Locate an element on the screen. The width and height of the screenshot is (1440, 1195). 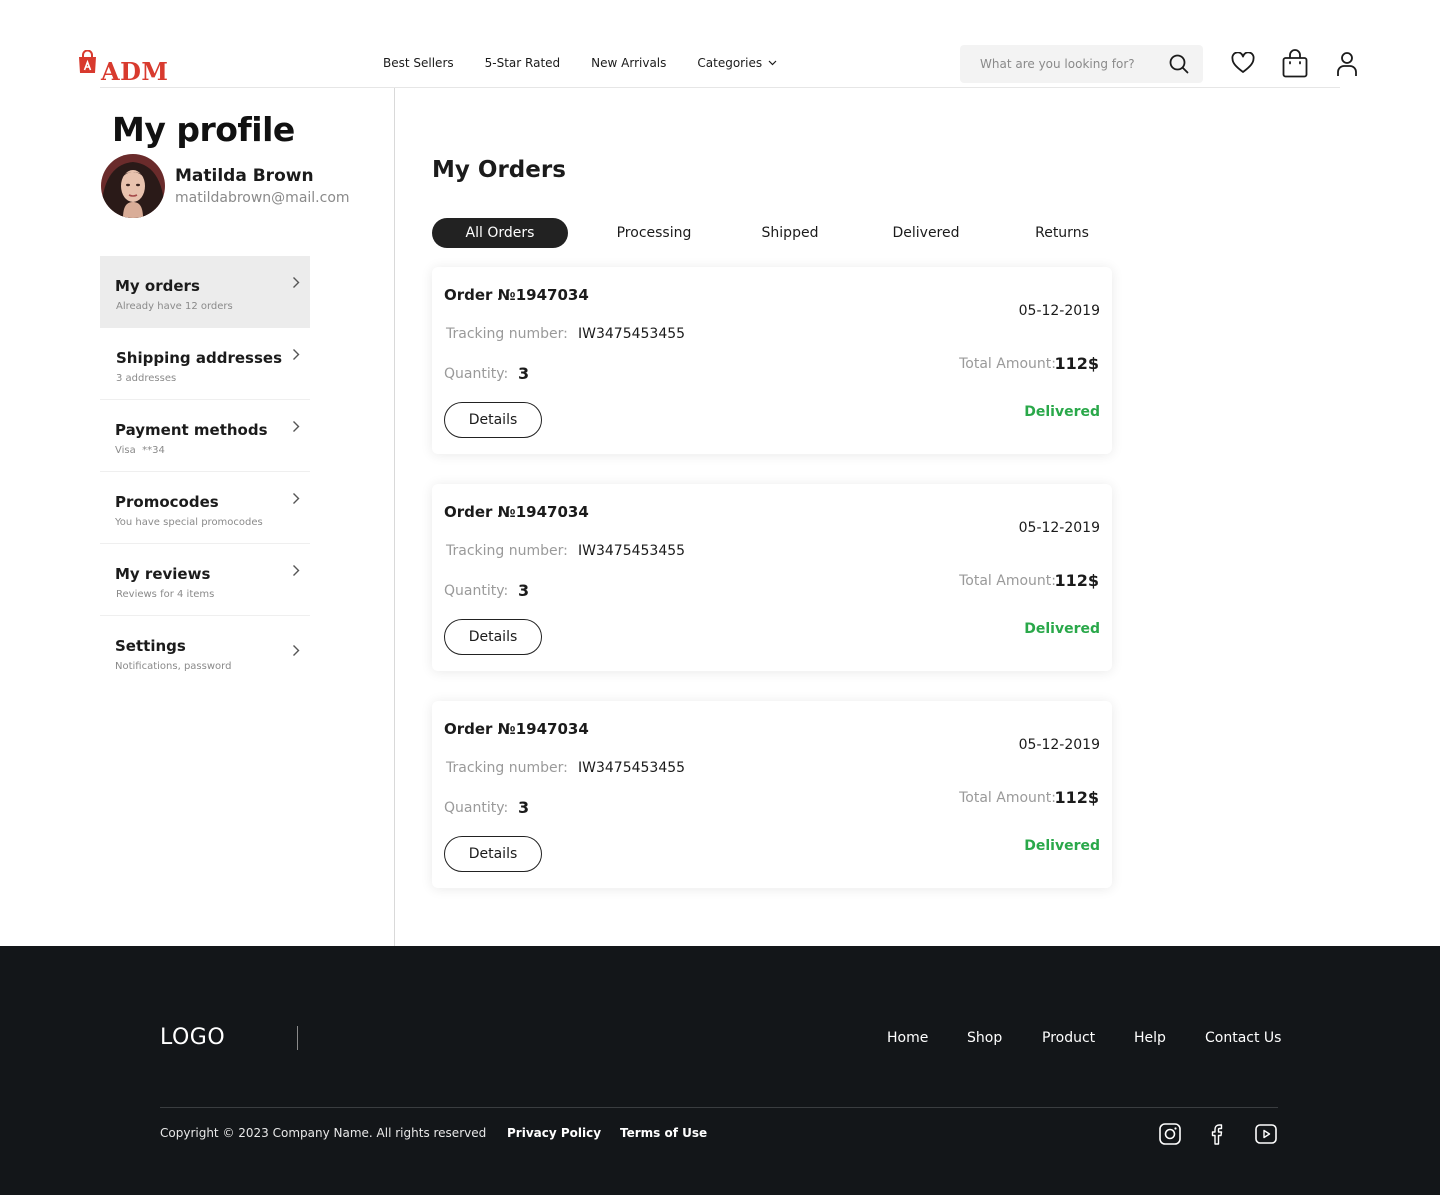
privacy-policy-link: Privacy Policy is located at coordinates (554, 1133).